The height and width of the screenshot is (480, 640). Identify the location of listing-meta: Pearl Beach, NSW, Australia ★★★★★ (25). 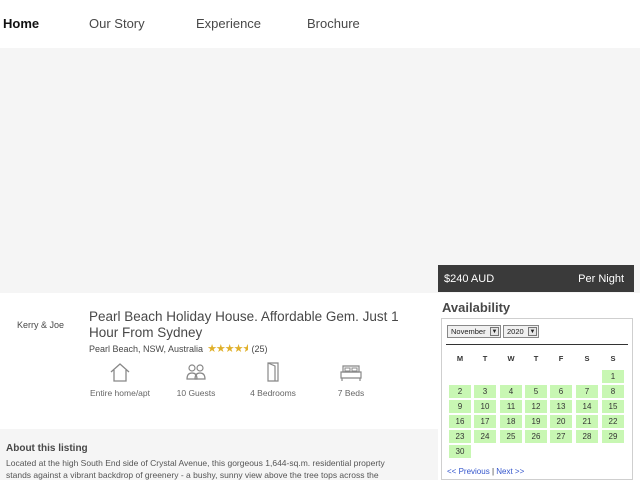
(178, 348).